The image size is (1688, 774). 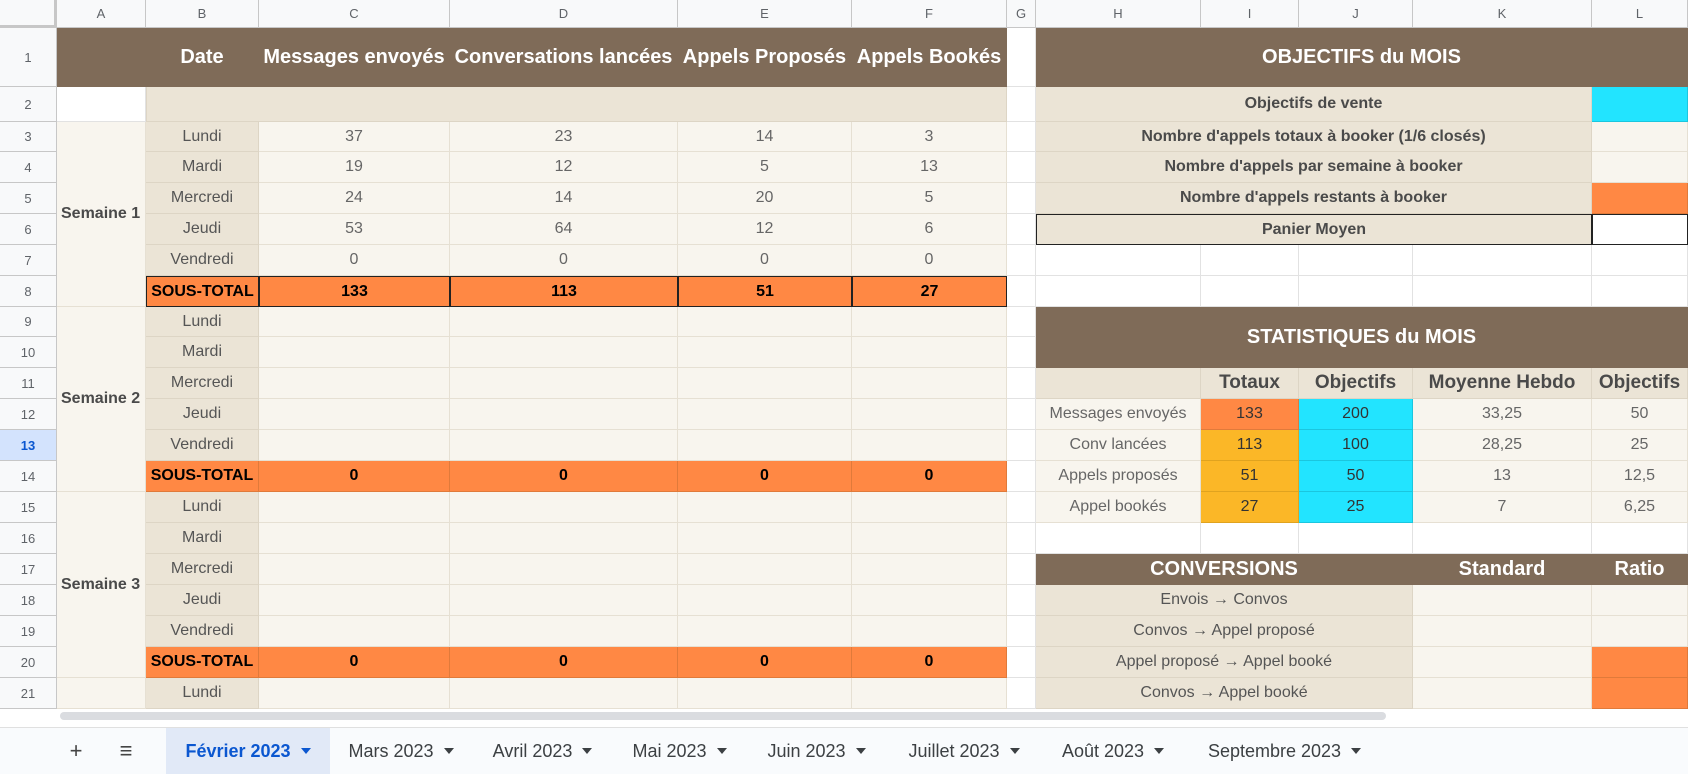 What do you see at coordinates (28, 569) in the screenshot?
I see `row-header-17: 17` at bounding box center [28, 569].